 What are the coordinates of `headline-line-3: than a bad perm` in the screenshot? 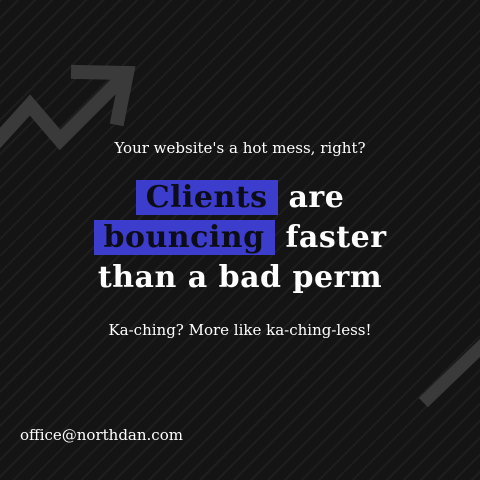 It's located at (240, 277).